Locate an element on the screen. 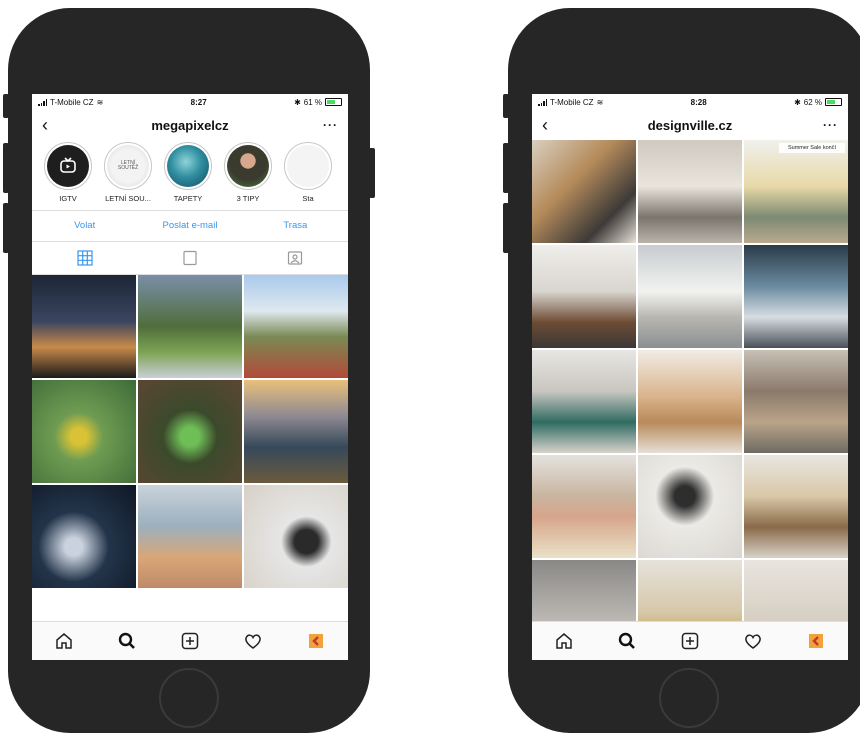  profile-username: designville.cz is located at coordinates (690, 125).